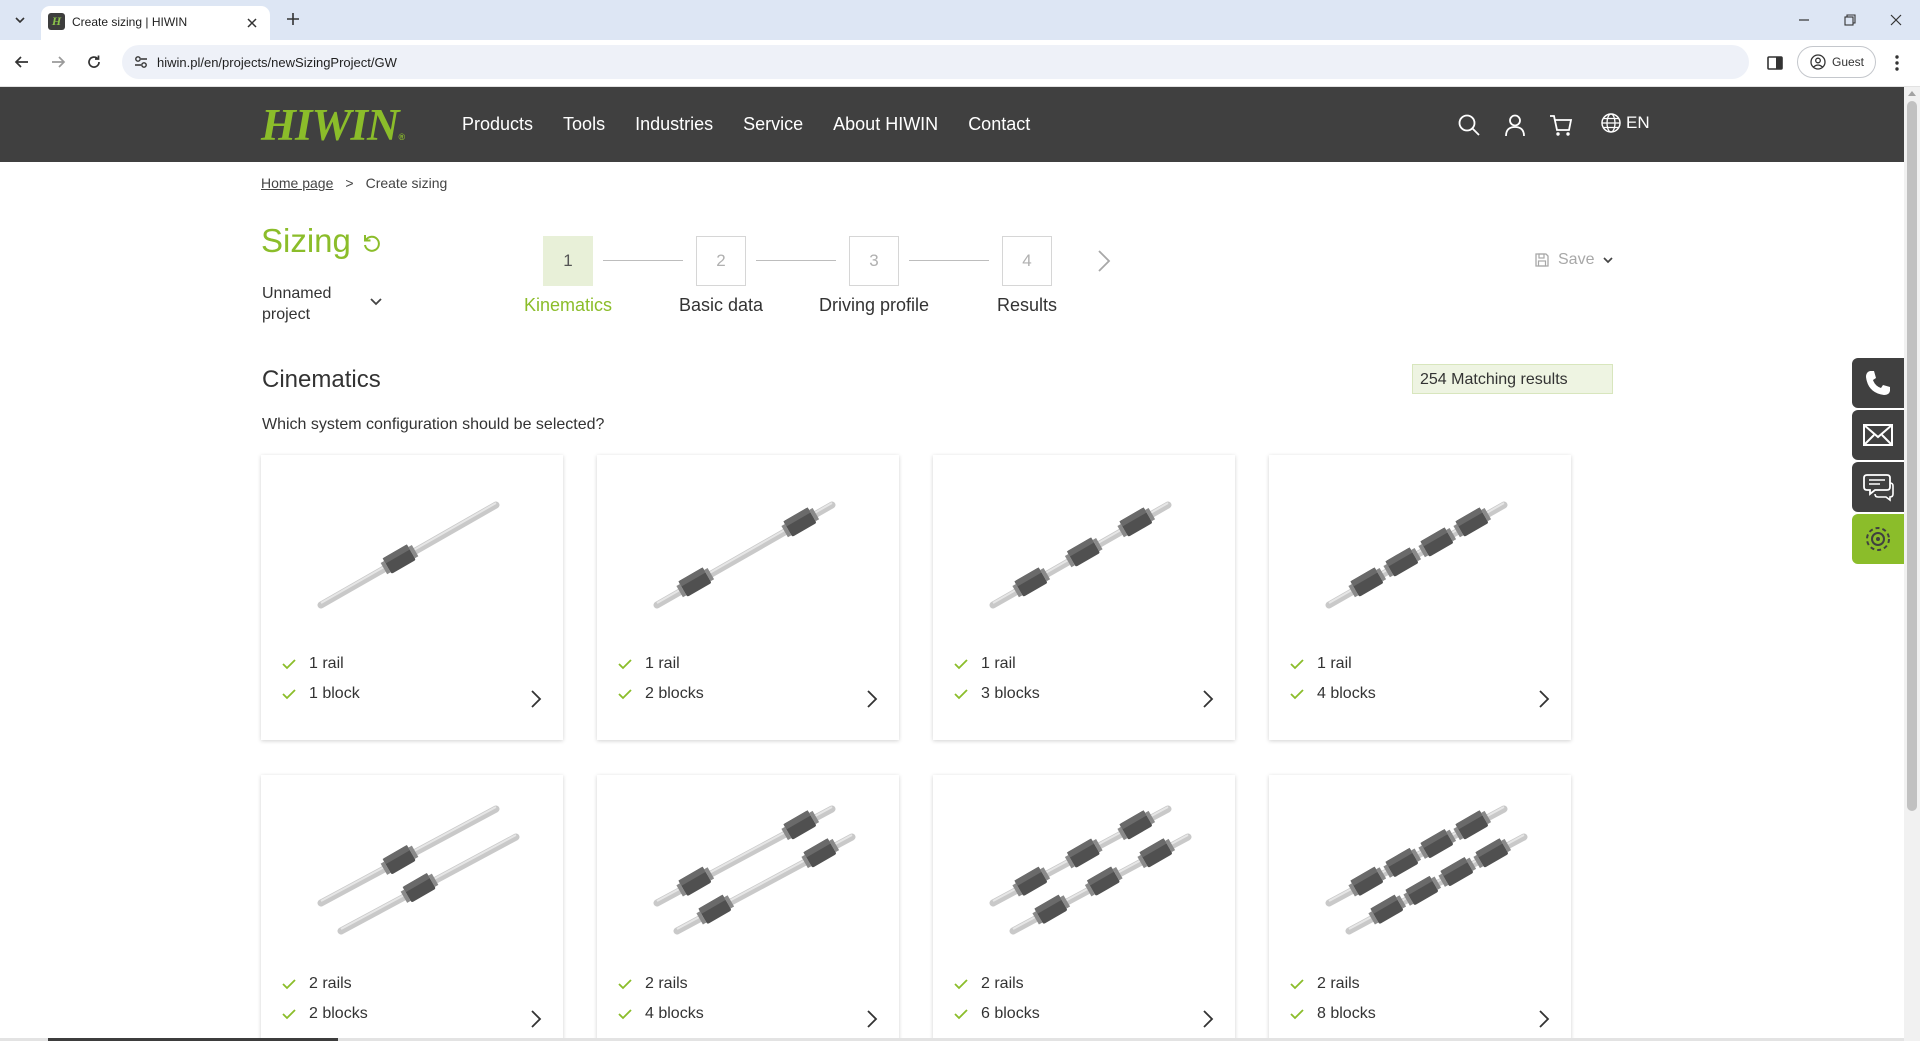 Image resolution: width=1920 pixels, height=1041 pixels. I want to click on back-button, so click(22, 62).